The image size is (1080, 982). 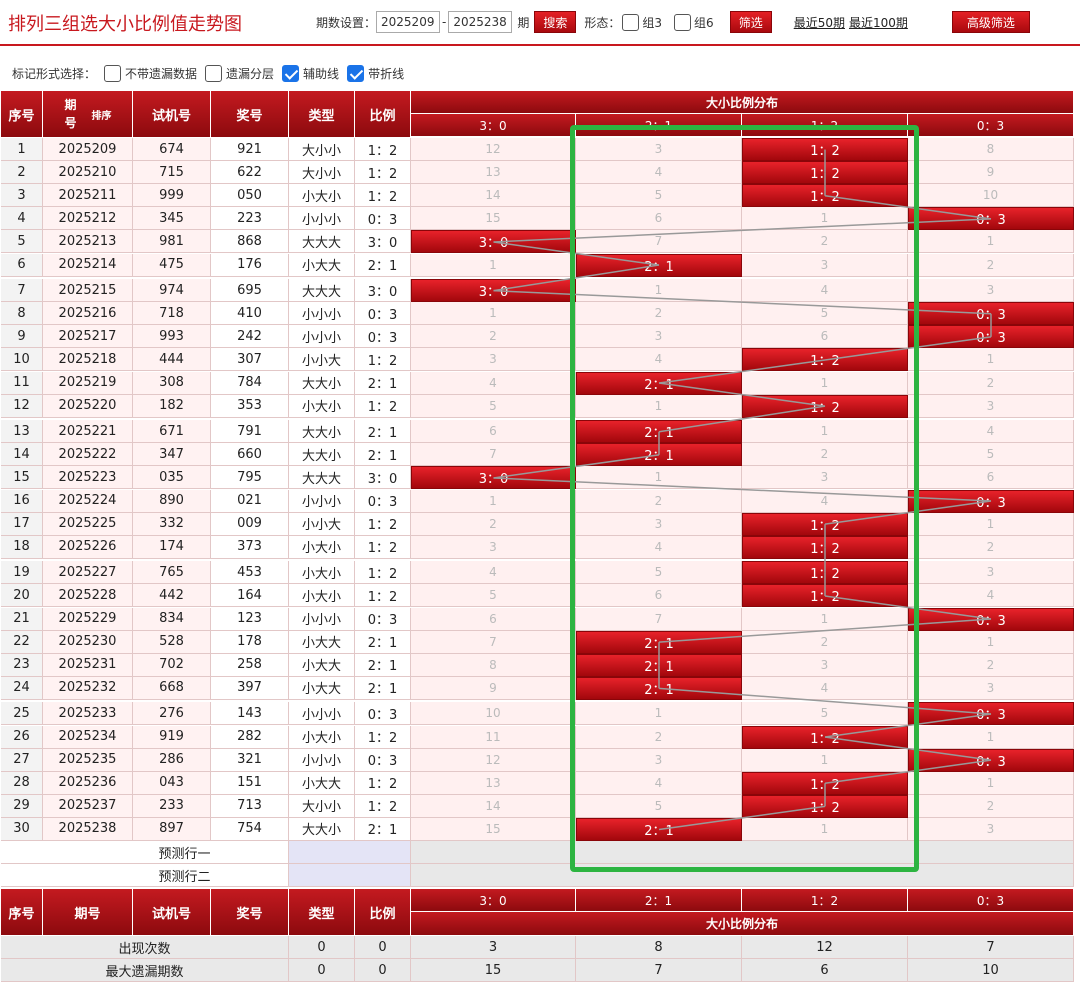 I want to click on filter-button: 筛选, so click(x=750, y=22).